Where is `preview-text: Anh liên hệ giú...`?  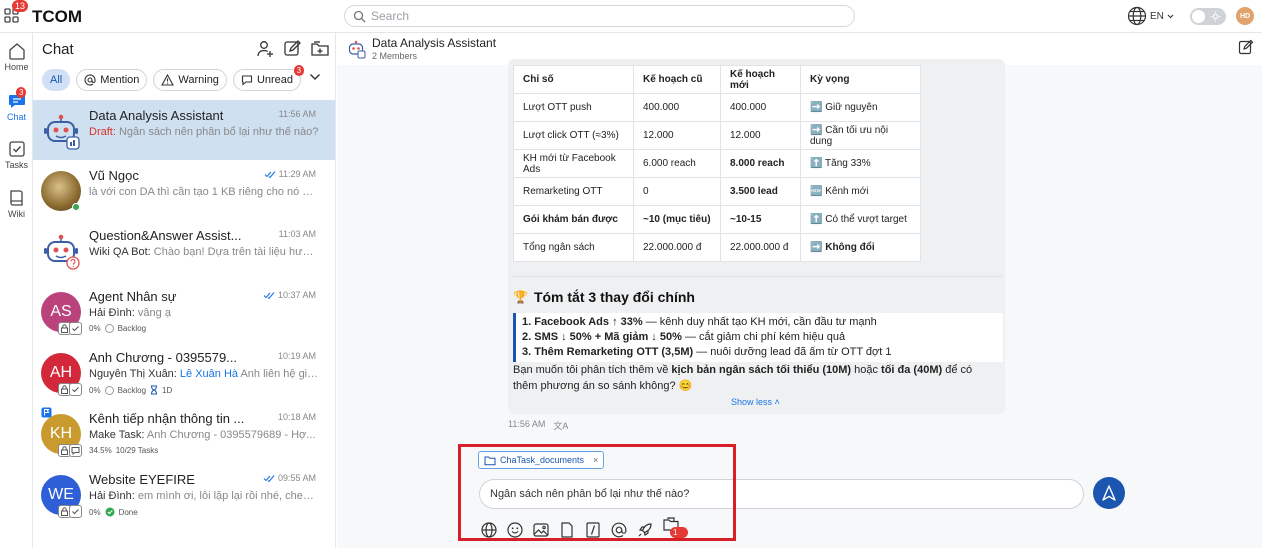 preview-text: Anh liên hệ giú... is located at coordinates (278, 374).